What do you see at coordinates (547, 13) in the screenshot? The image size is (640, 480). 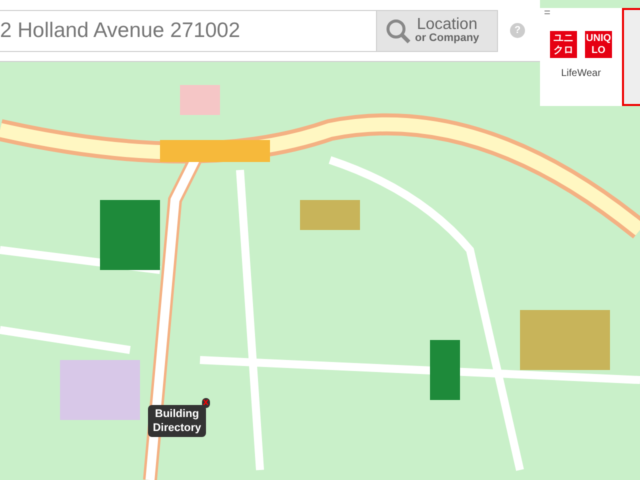 I see `ad-menu-icon: =` at bounding box center [547, 13].